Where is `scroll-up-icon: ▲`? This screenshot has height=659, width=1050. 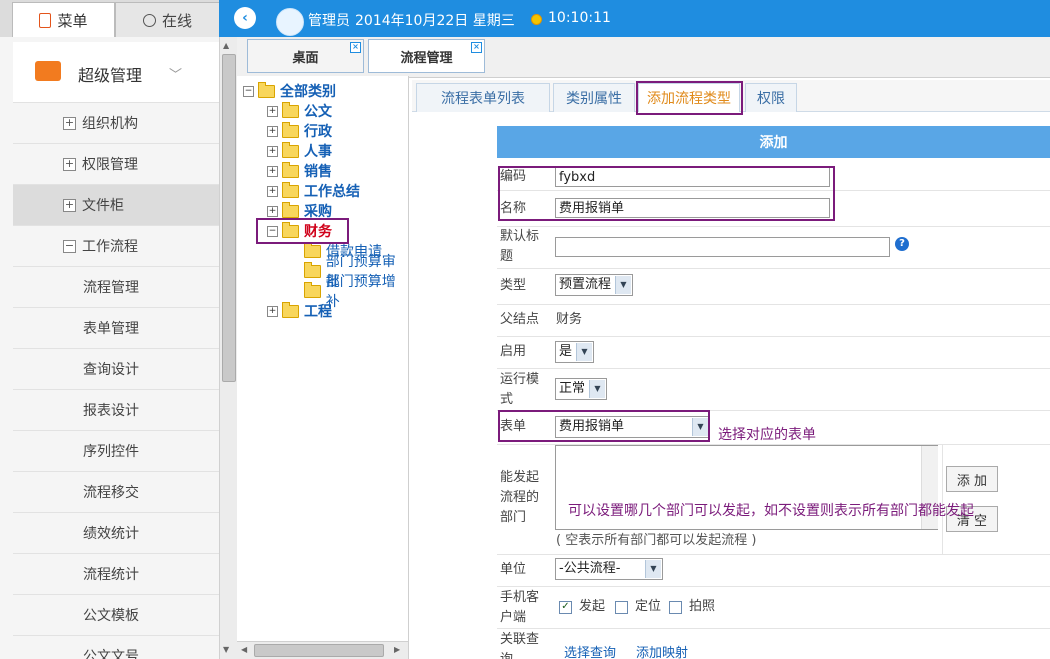
scroll-up-icon: ▲ is located at coordinates (226, 45).